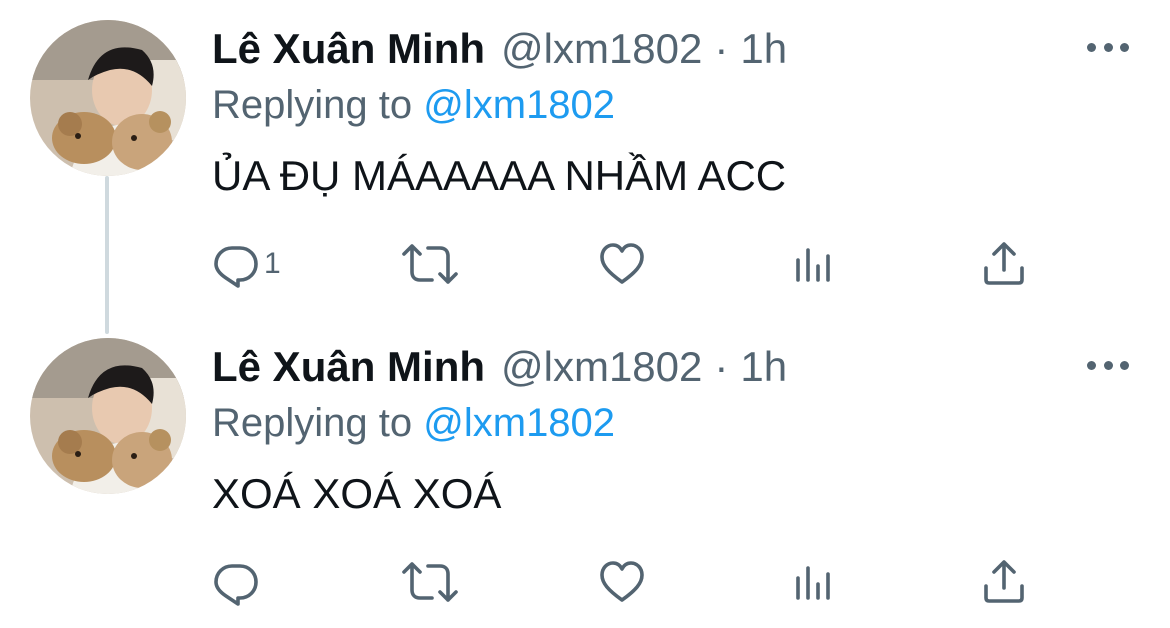 This screenshot has height=628, width=1170. I want to click on tweet-text: XOÁ XOÁ XOÁ, so click(357, 493).